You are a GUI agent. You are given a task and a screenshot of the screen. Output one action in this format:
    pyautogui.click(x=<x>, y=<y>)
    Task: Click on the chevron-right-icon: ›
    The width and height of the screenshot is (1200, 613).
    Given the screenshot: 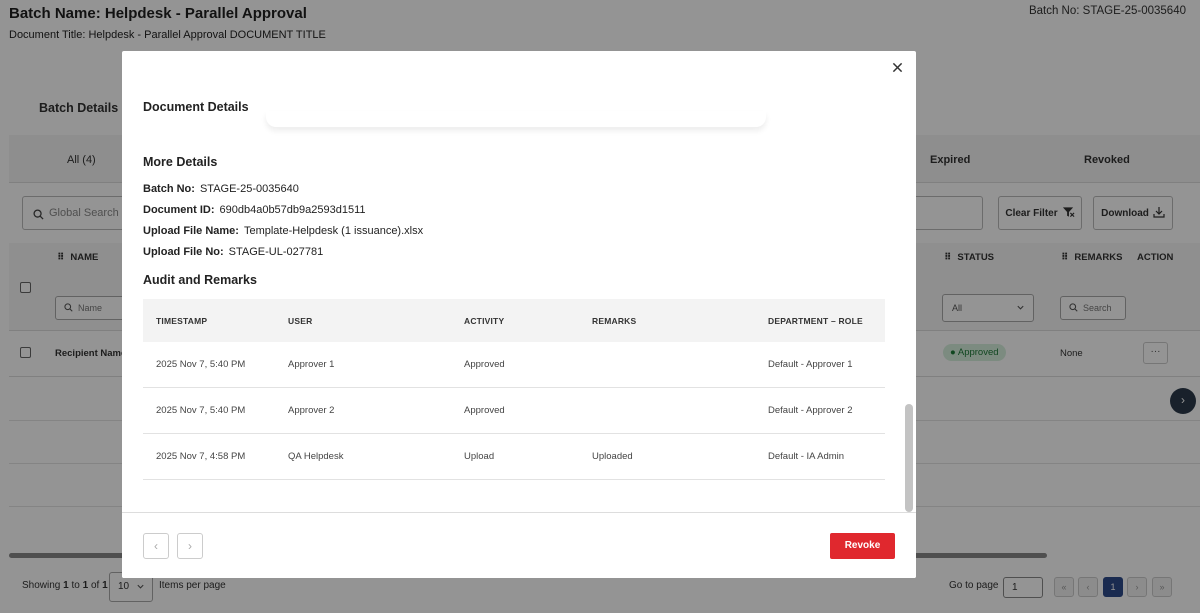 What is the action you would take?
    pyautogui.click(x=190, y=546)
    